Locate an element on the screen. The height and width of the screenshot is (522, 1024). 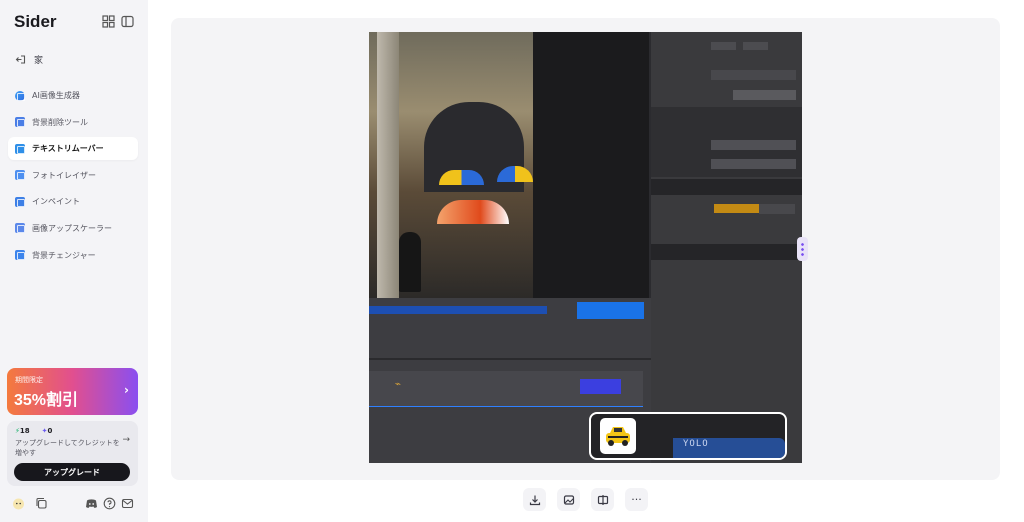
zigzag-mark: ⌁ is located at coordinates (398, 384).